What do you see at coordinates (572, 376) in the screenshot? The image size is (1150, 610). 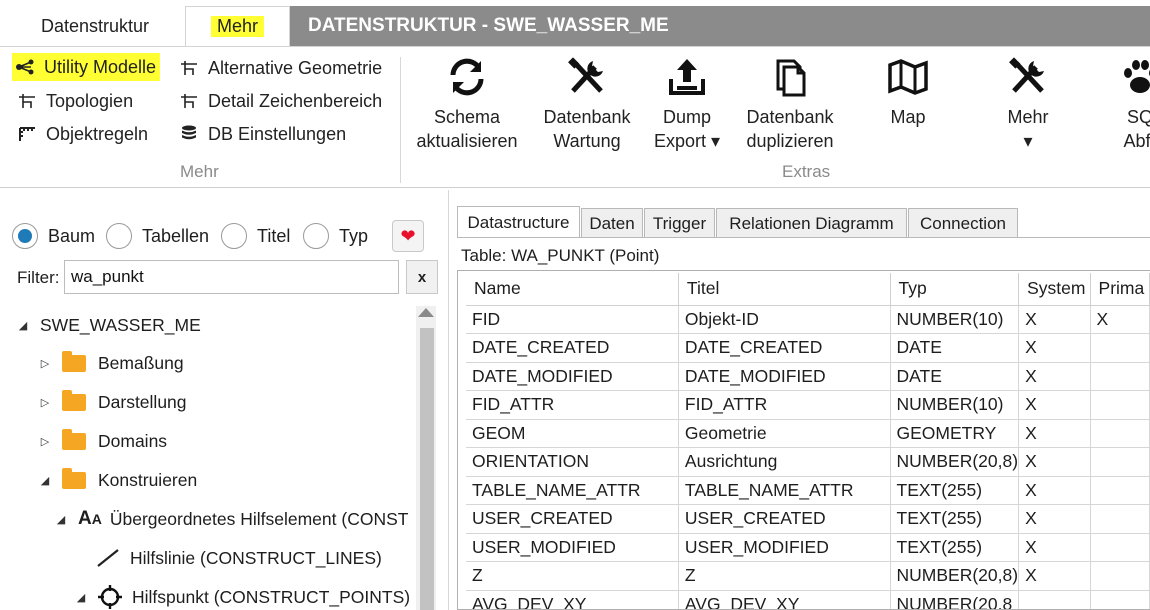 I see `table-cell: DATE_MODIFIED` at bounding box center [572, 376].